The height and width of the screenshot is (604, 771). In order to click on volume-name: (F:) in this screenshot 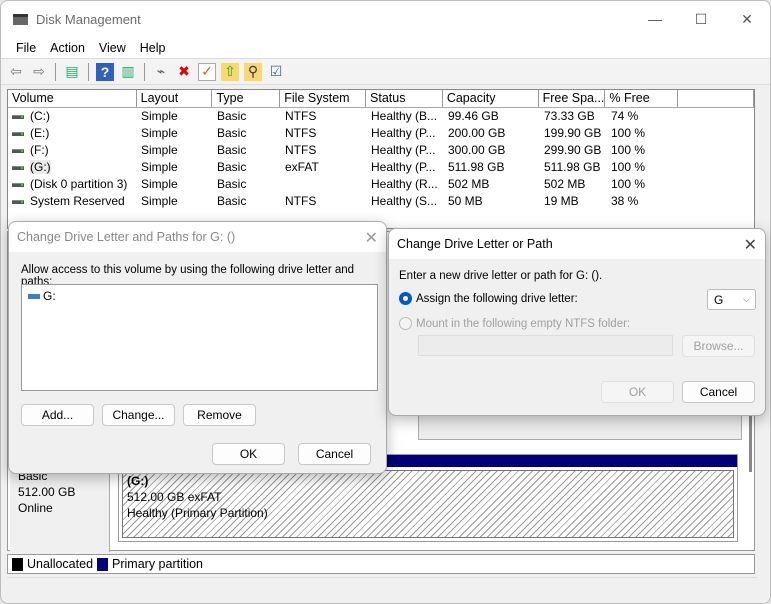, I will do `click(39, 150)`.